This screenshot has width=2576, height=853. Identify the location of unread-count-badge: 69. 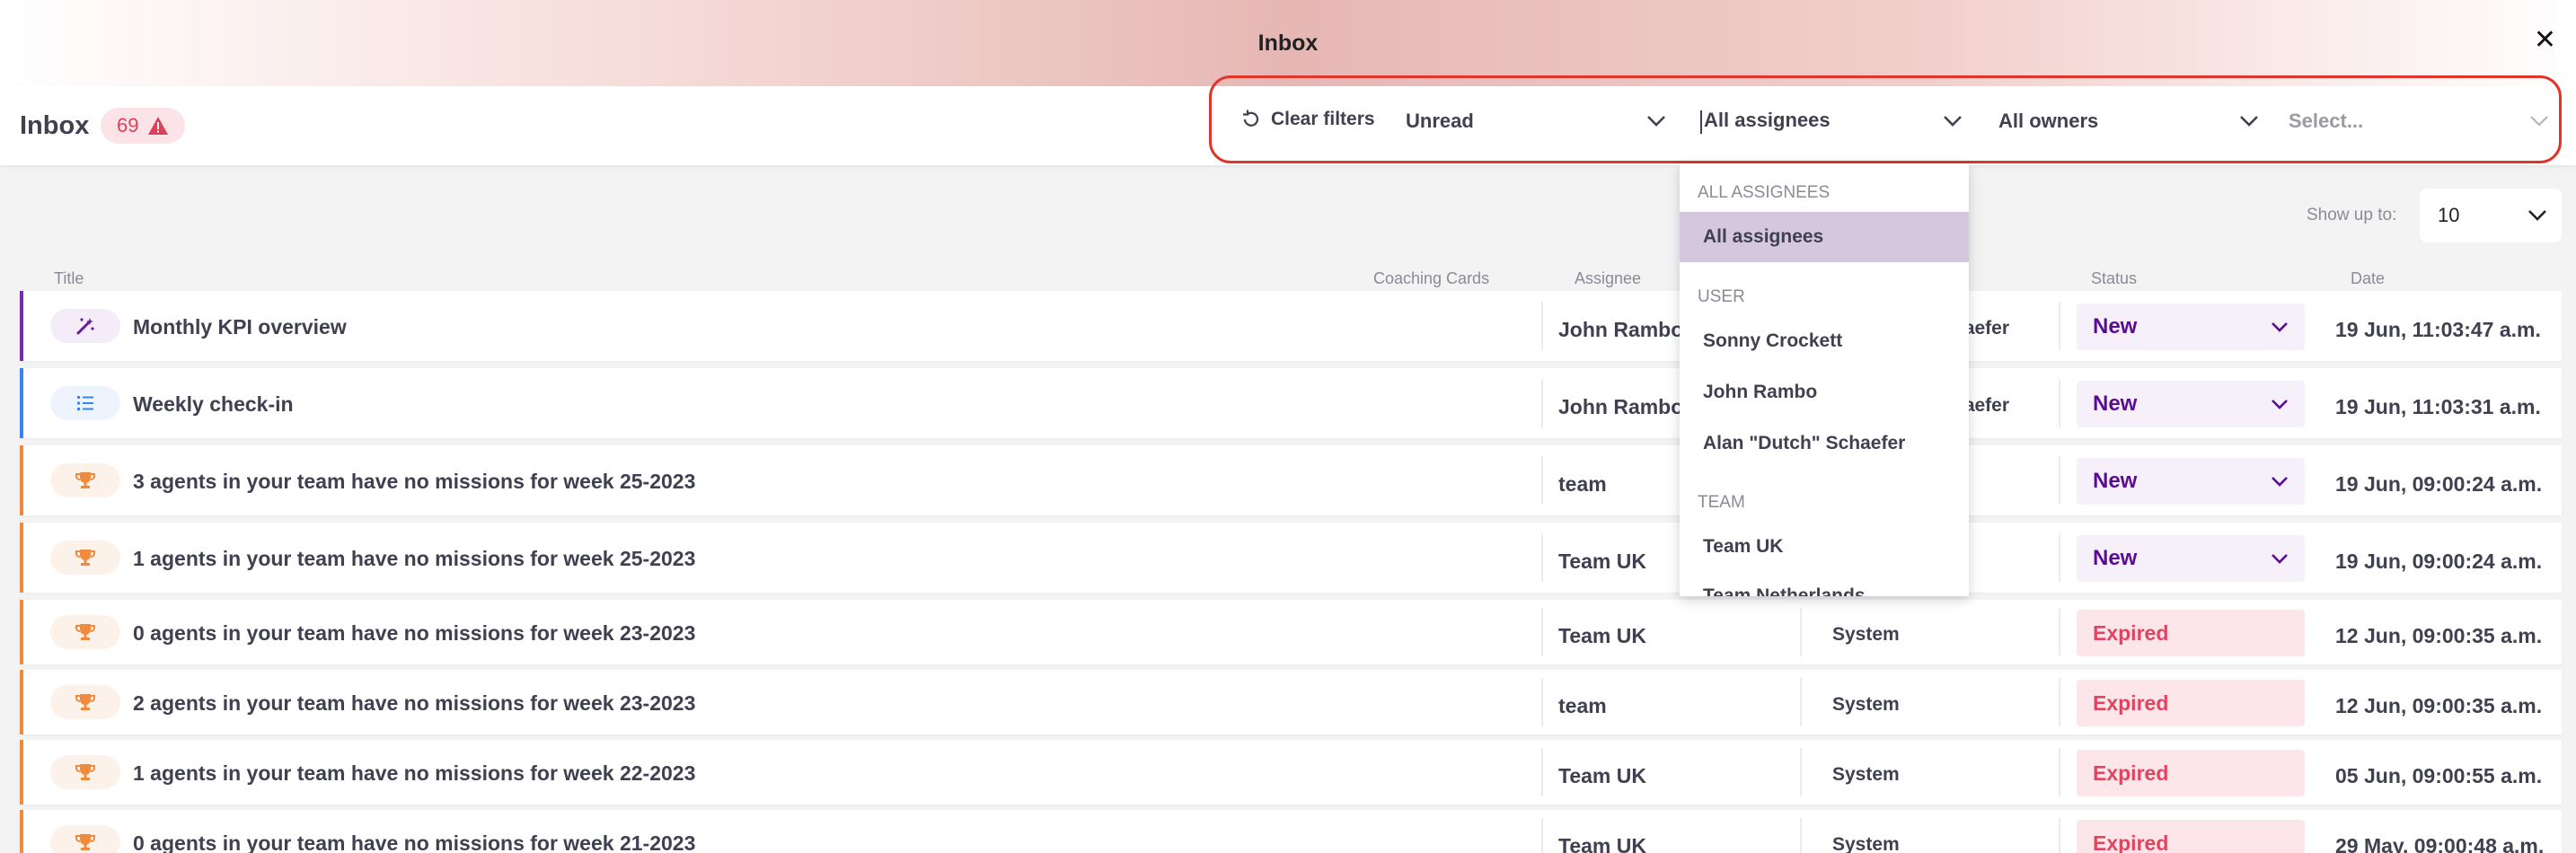
(143, 126).